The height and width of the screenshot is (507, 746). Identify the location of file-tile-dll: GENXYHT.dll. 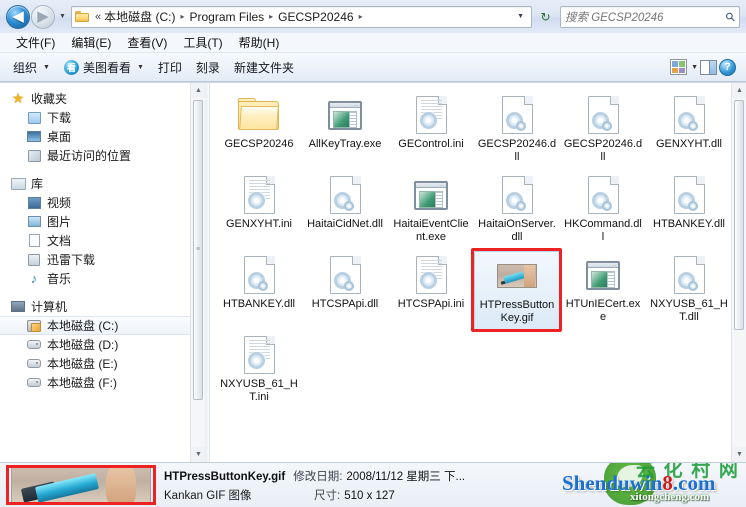
(689, 131).